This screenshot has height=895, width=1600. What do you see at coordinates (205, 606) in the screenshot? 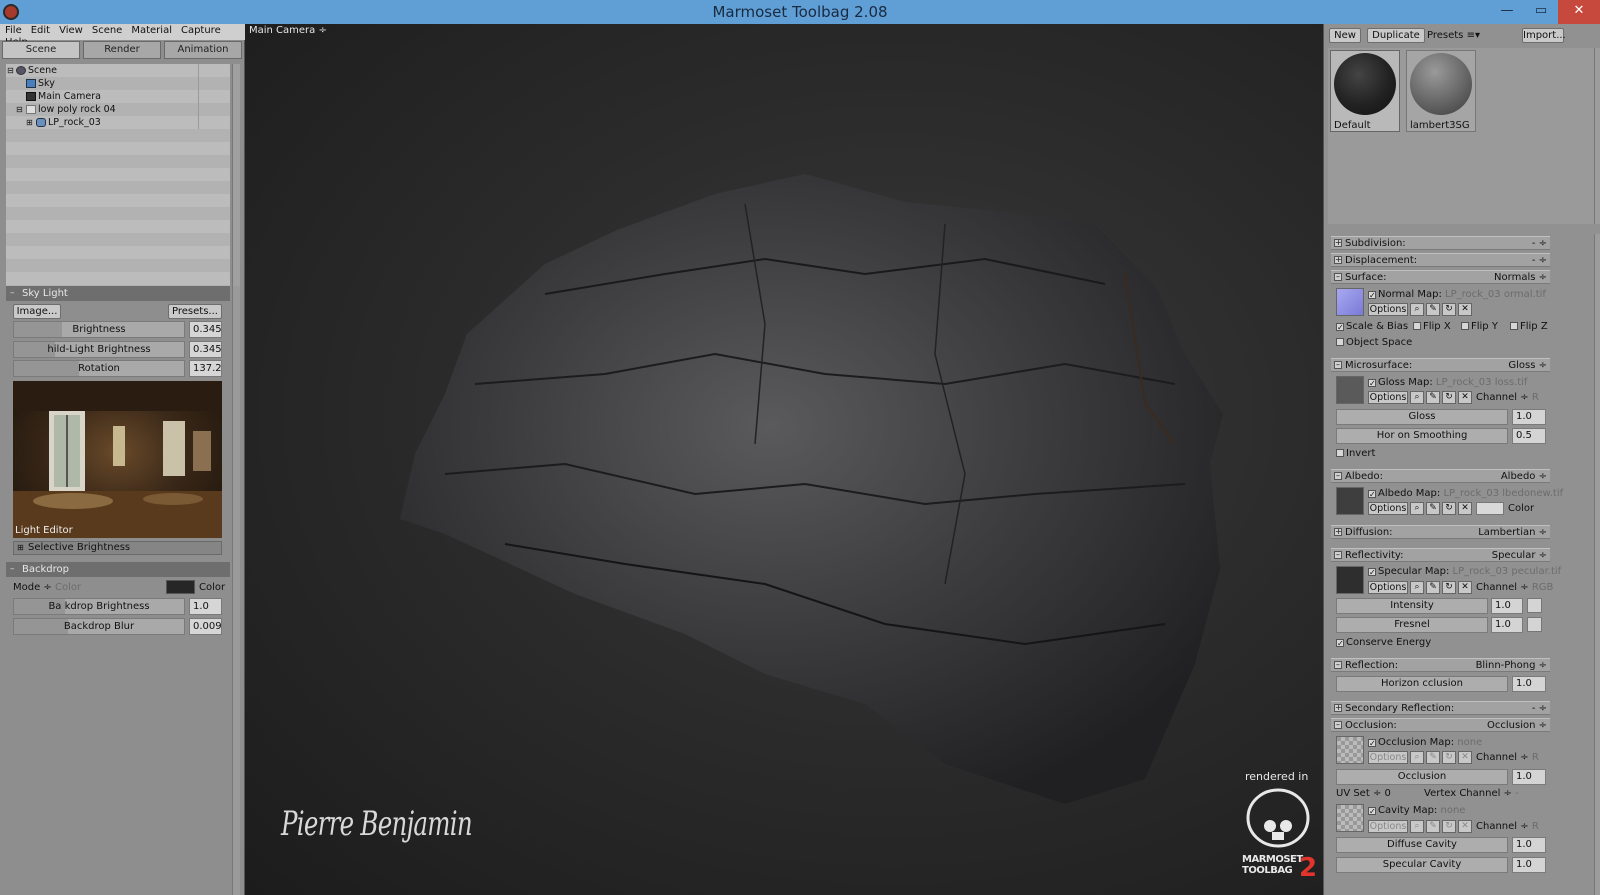
I see `backdrop-brightness-value: 1.0` at bounding box center [205, 606].